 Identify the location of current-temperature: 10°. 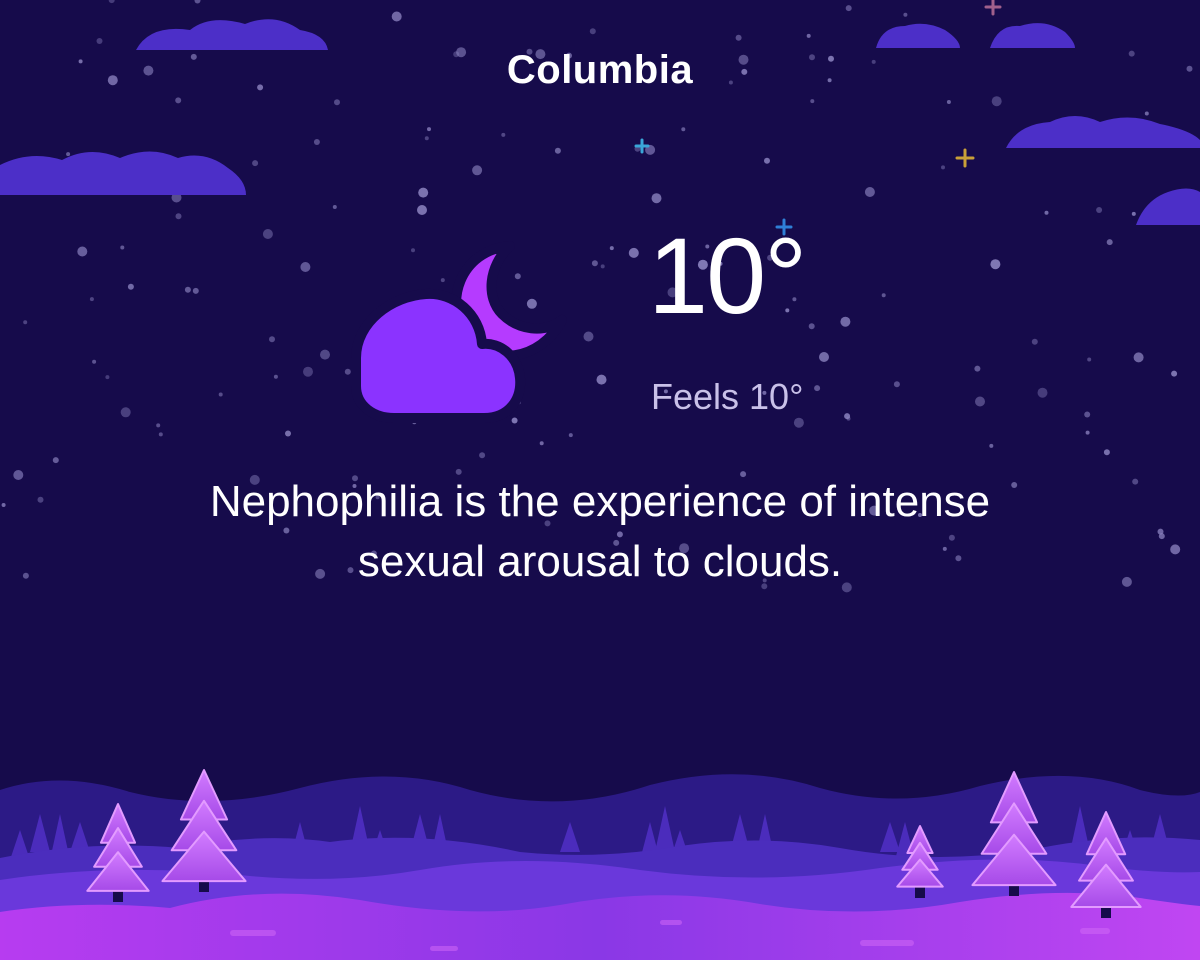
(727, 275).